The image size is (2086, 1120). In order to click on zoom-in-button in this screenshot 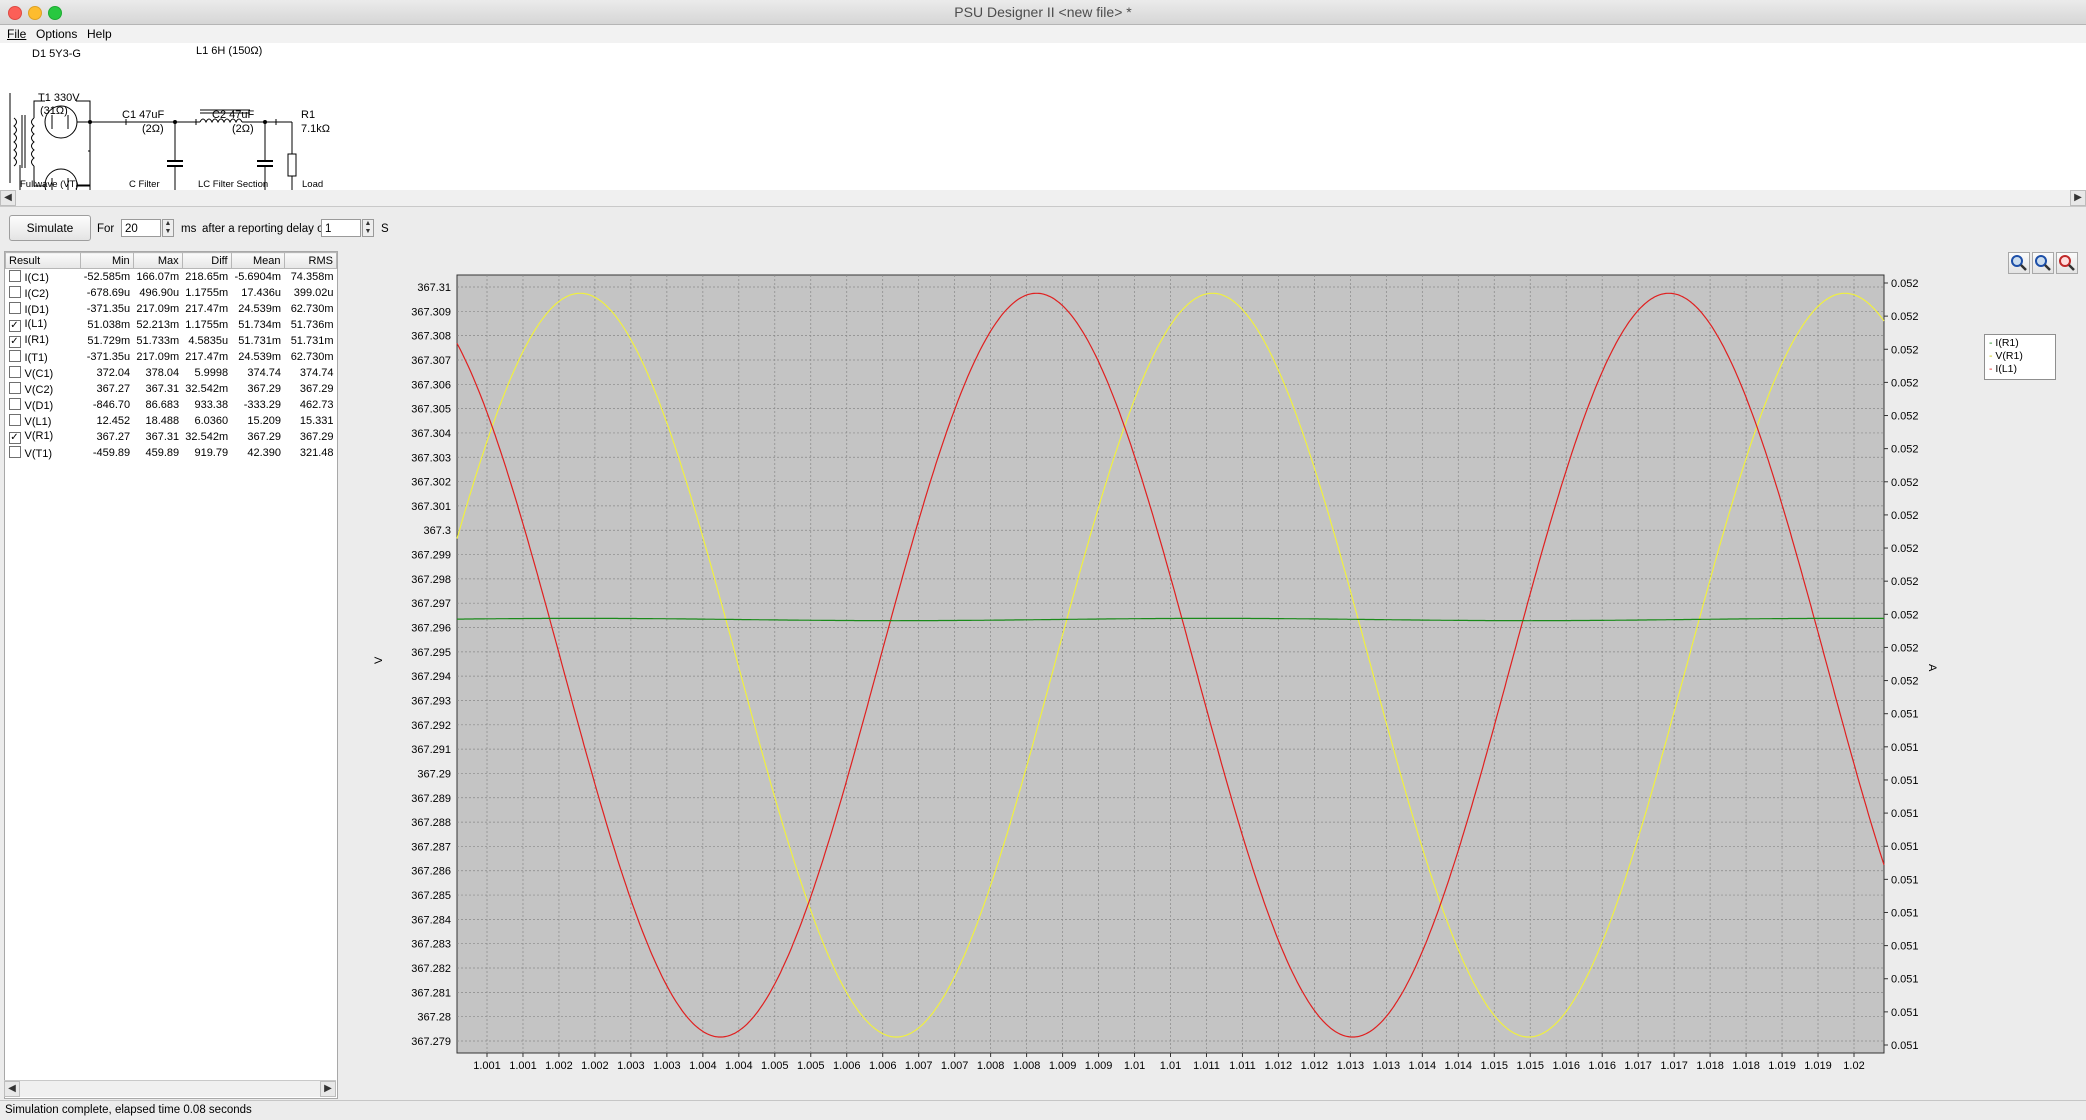, I will do `click(2019, 263)`.